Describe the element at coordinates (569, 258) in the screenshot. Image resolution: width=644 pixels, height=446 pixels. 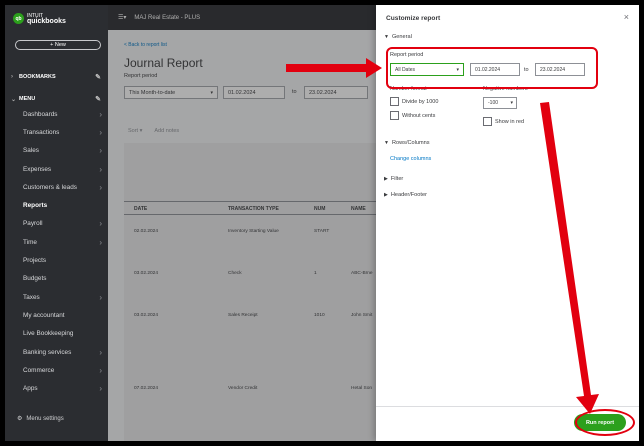
I see `red-arrow-down` at that location.